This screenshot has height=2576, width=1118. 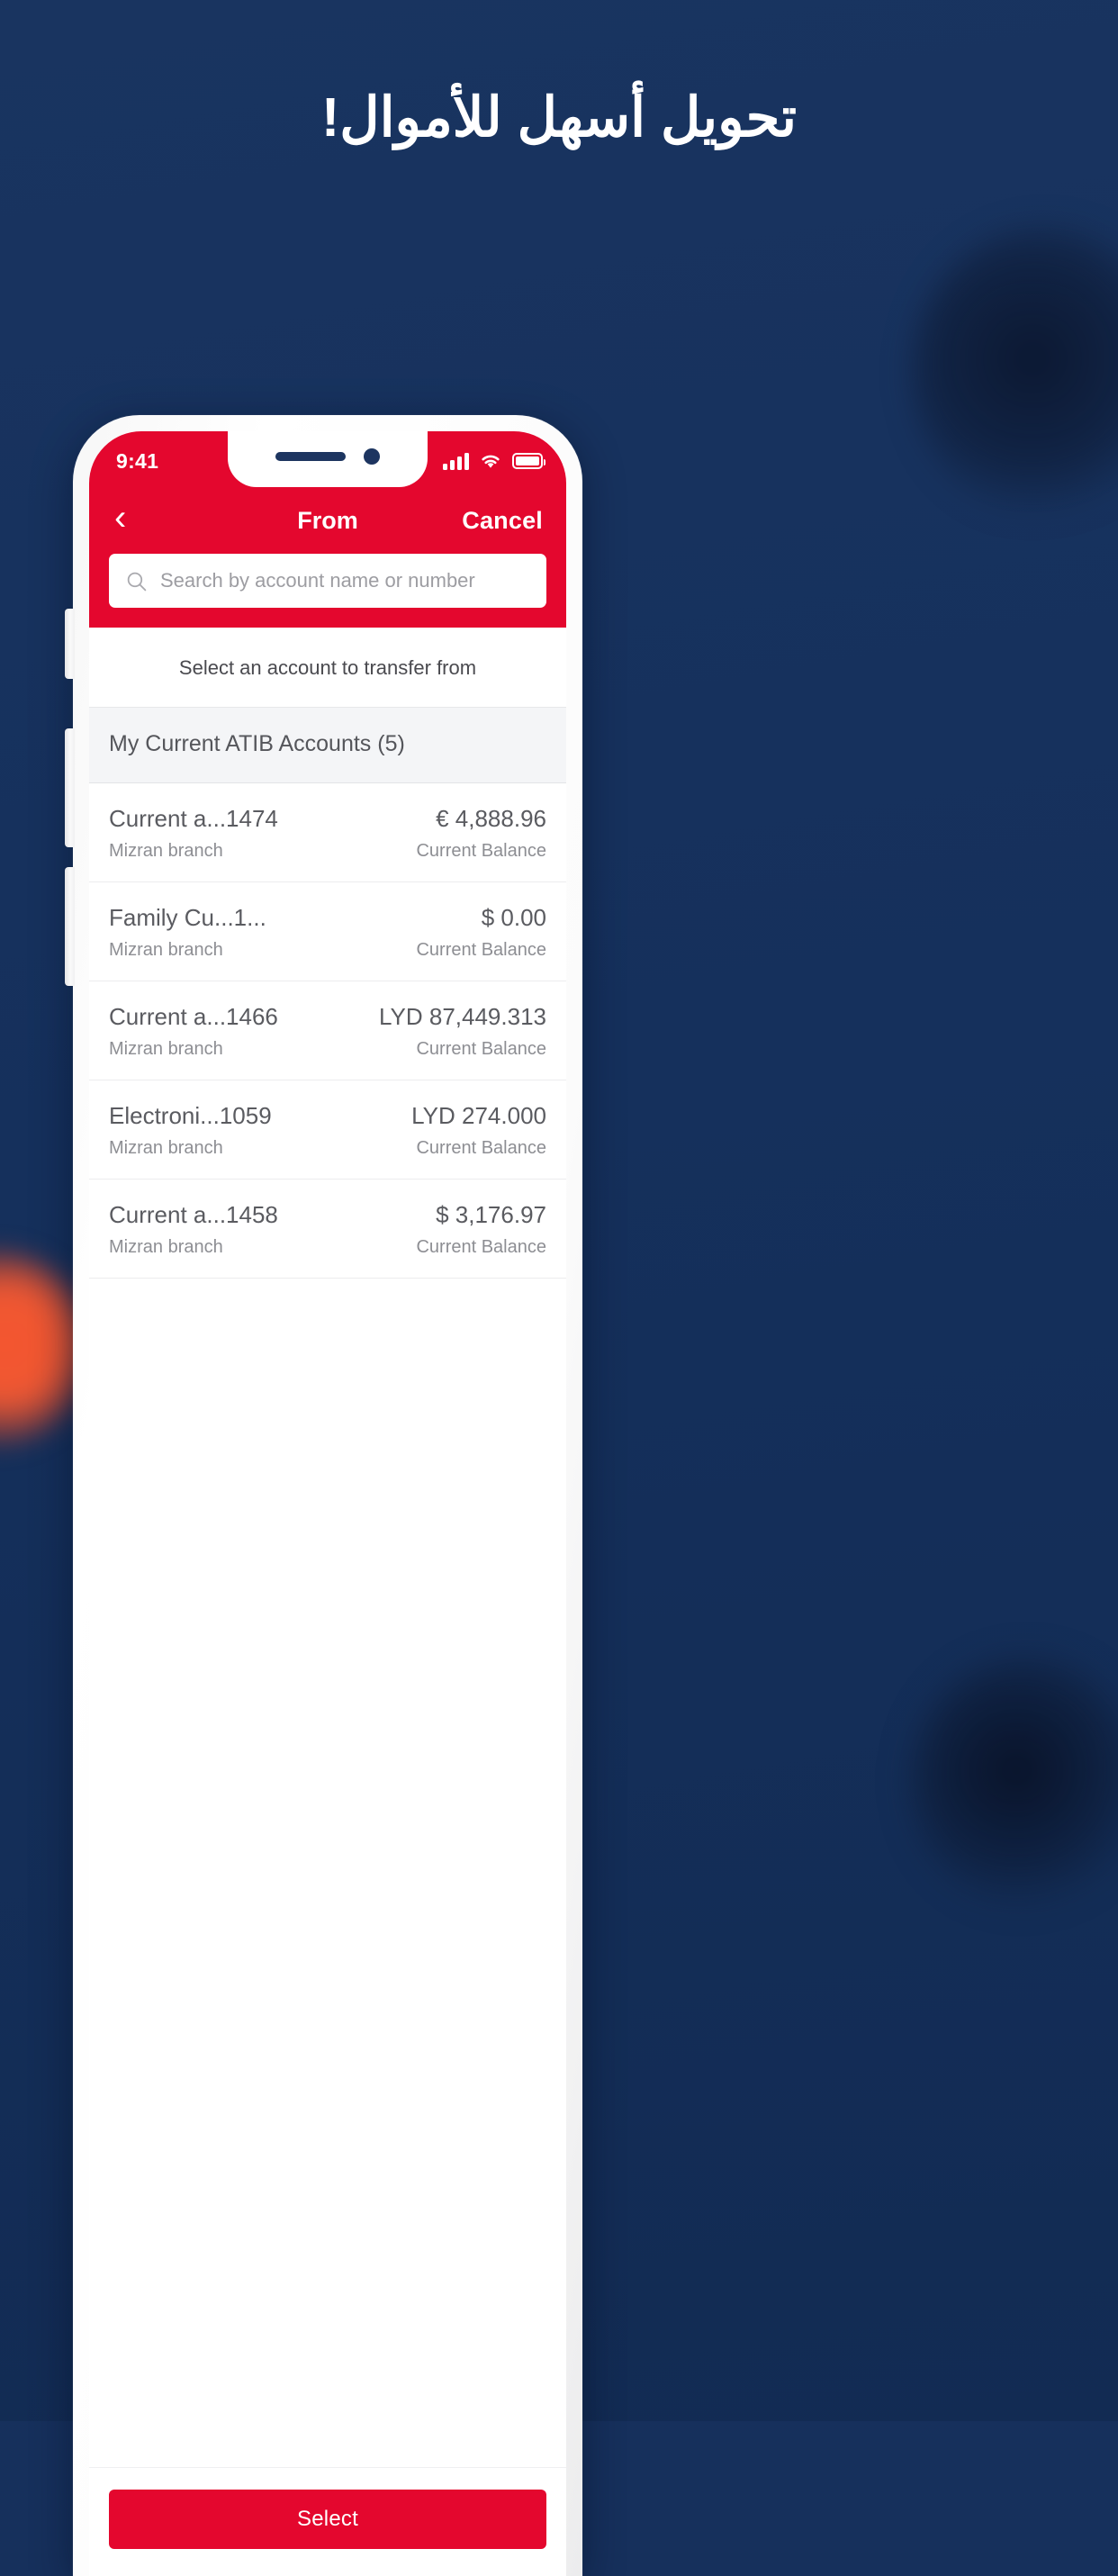 I want to click on back-chevron-icon: ‹, so click(x=135, y=518).